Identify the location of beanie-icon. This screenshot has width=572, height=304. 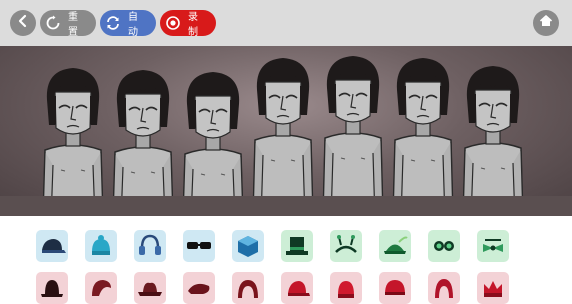
(101, 246).